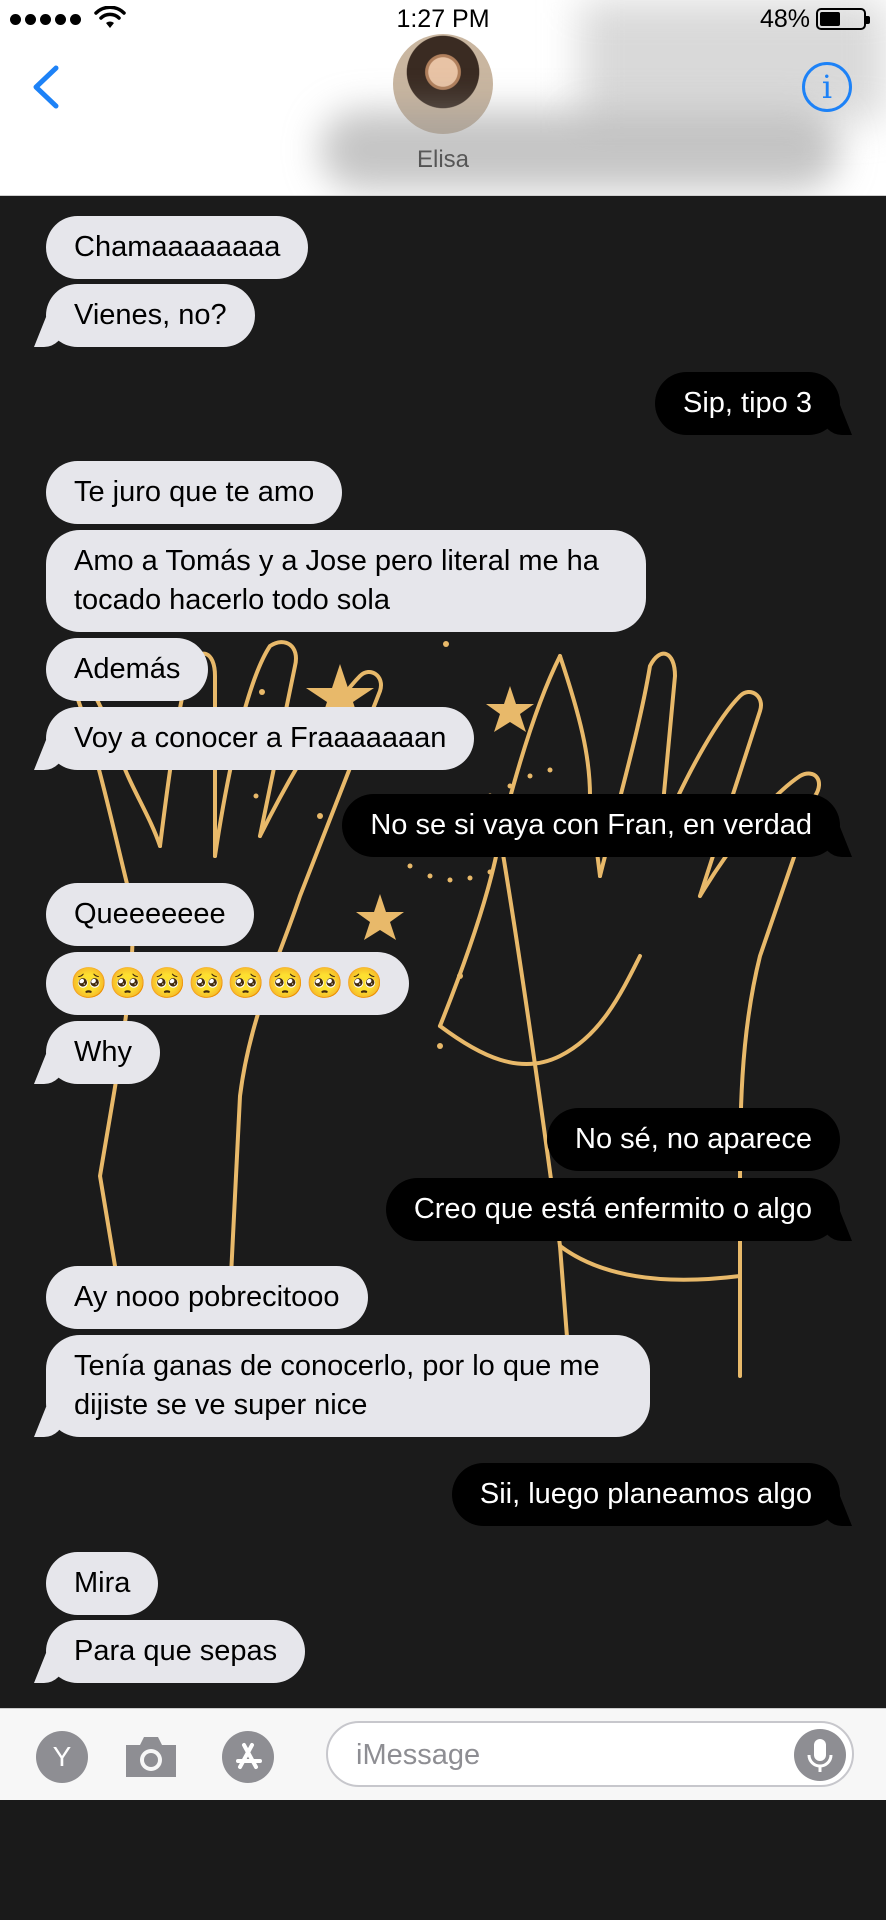 Image resolution: width=886 pixels, height=1920 pixels. I want to click on blurred-region, so click(580, 150).